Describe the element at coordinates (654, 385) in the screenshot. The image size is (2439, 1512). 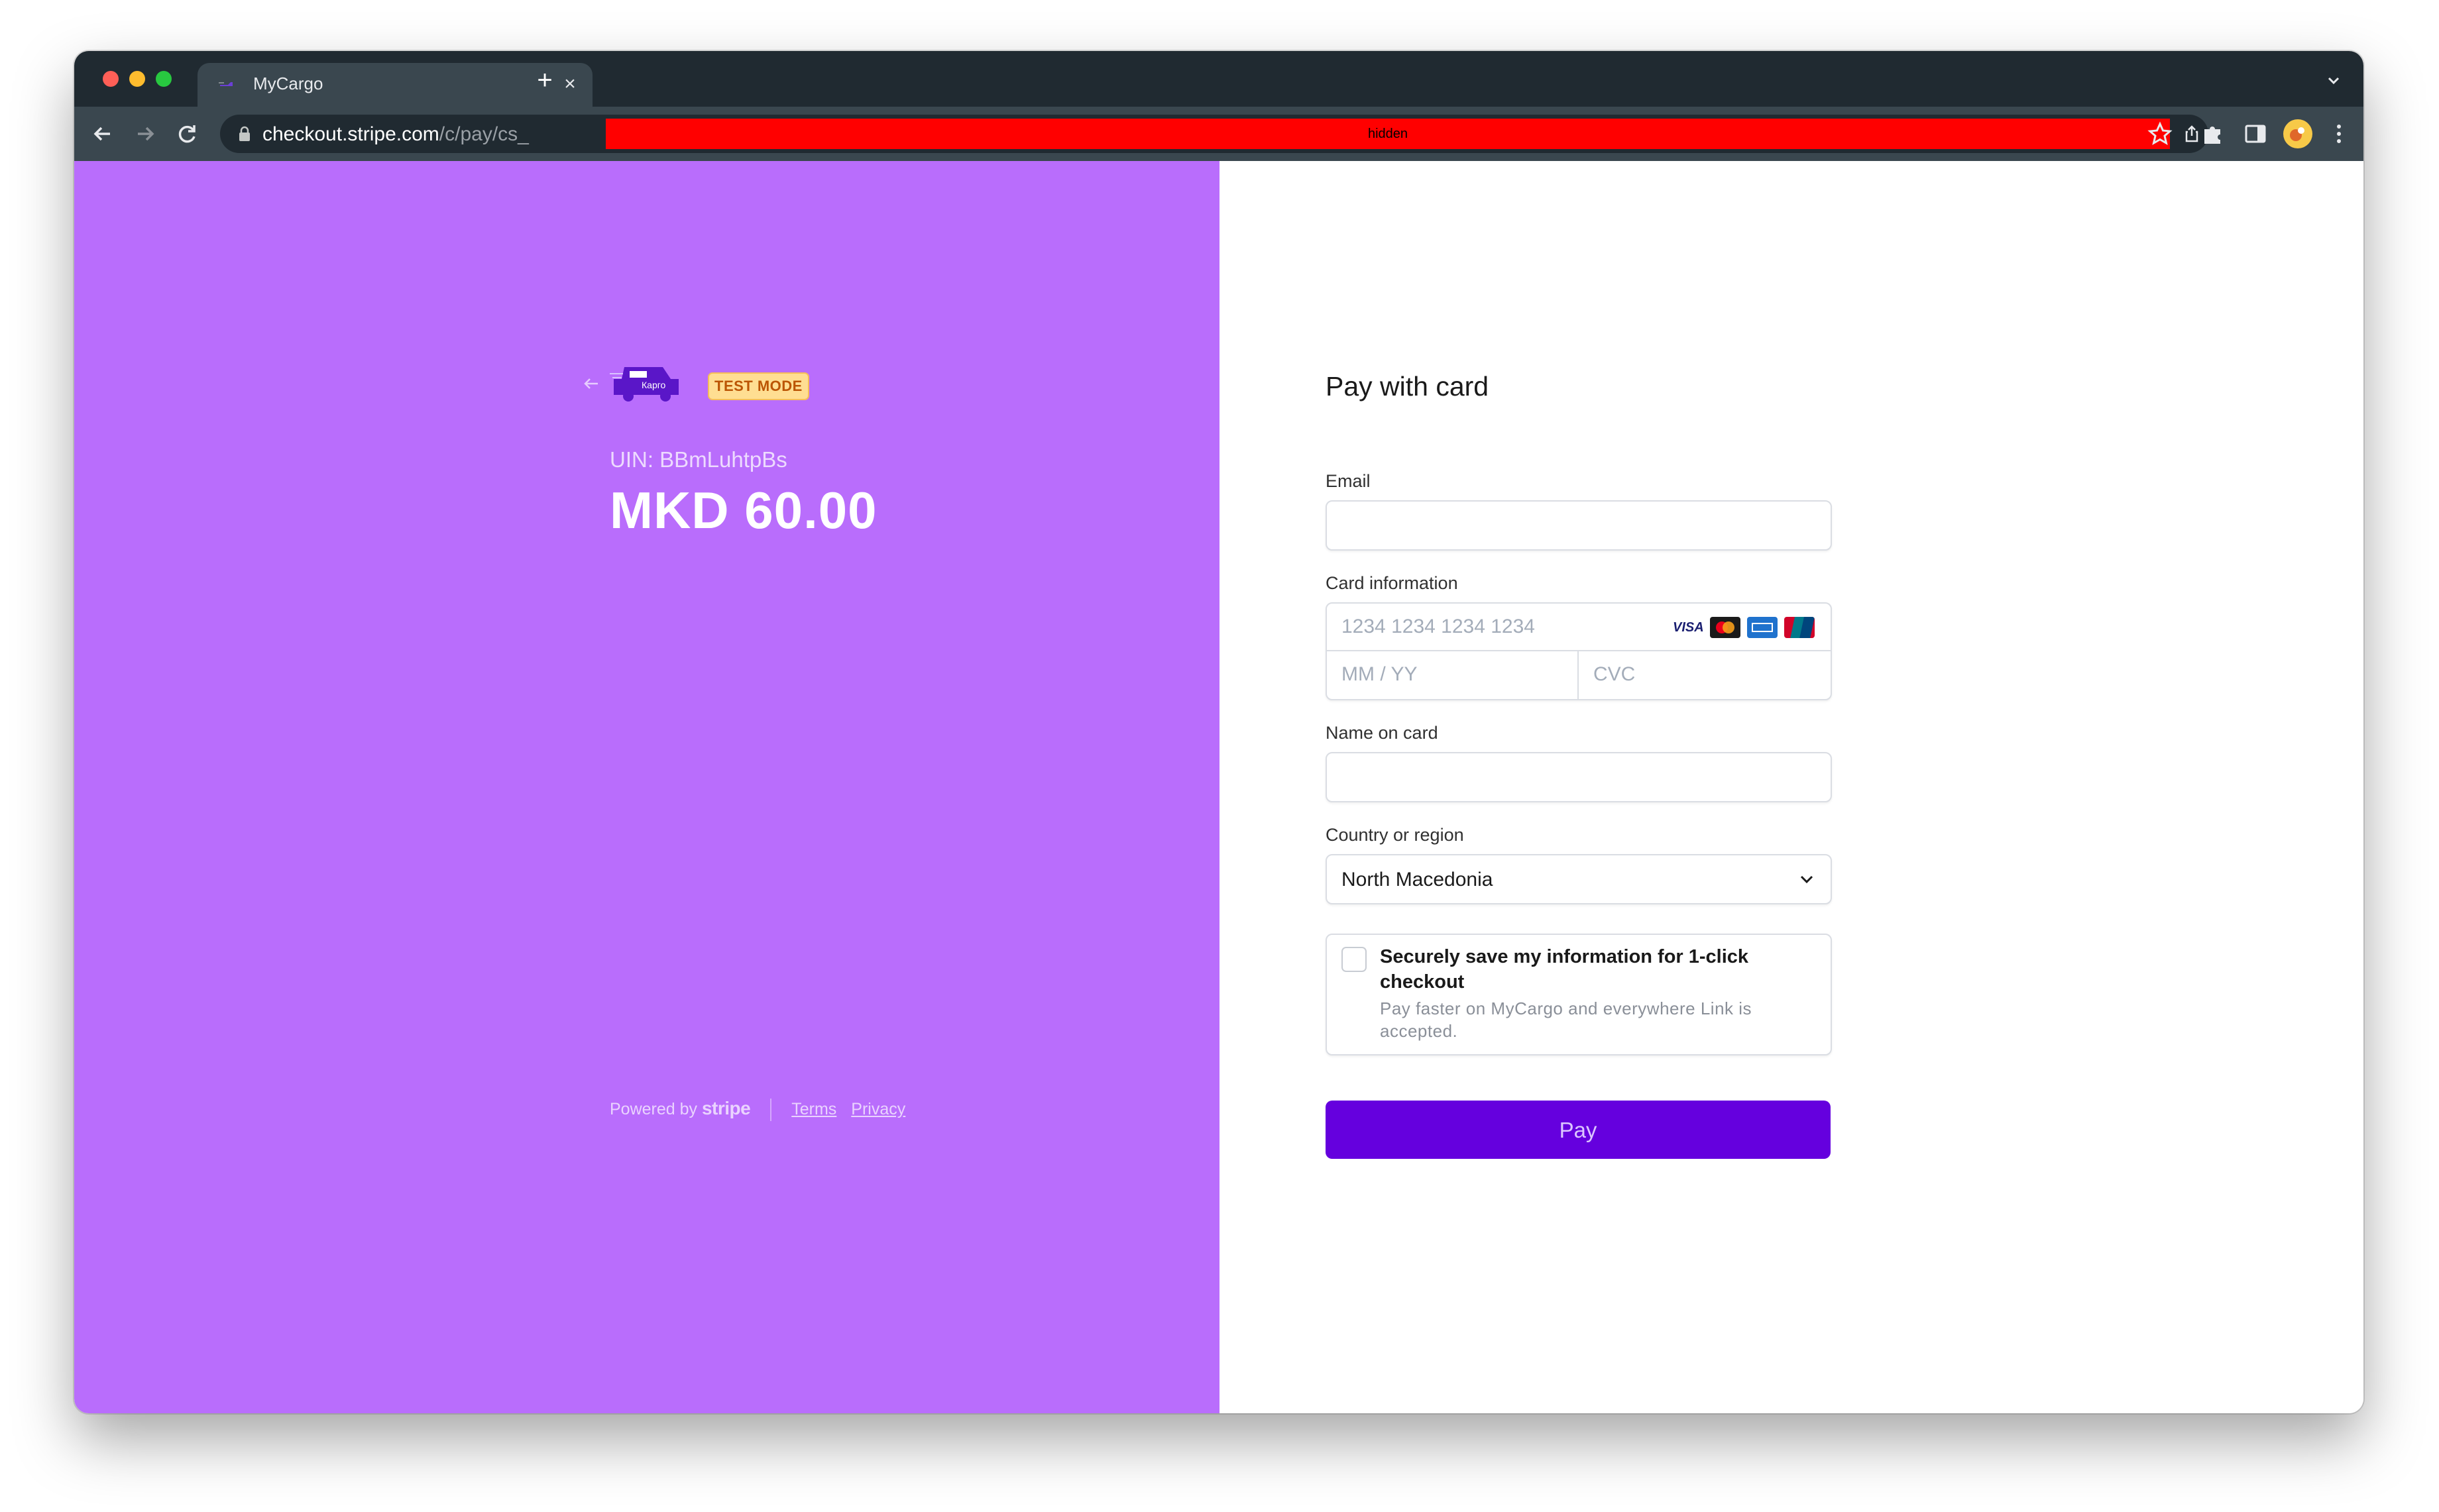
I see `logo-text: Карго` at that location.